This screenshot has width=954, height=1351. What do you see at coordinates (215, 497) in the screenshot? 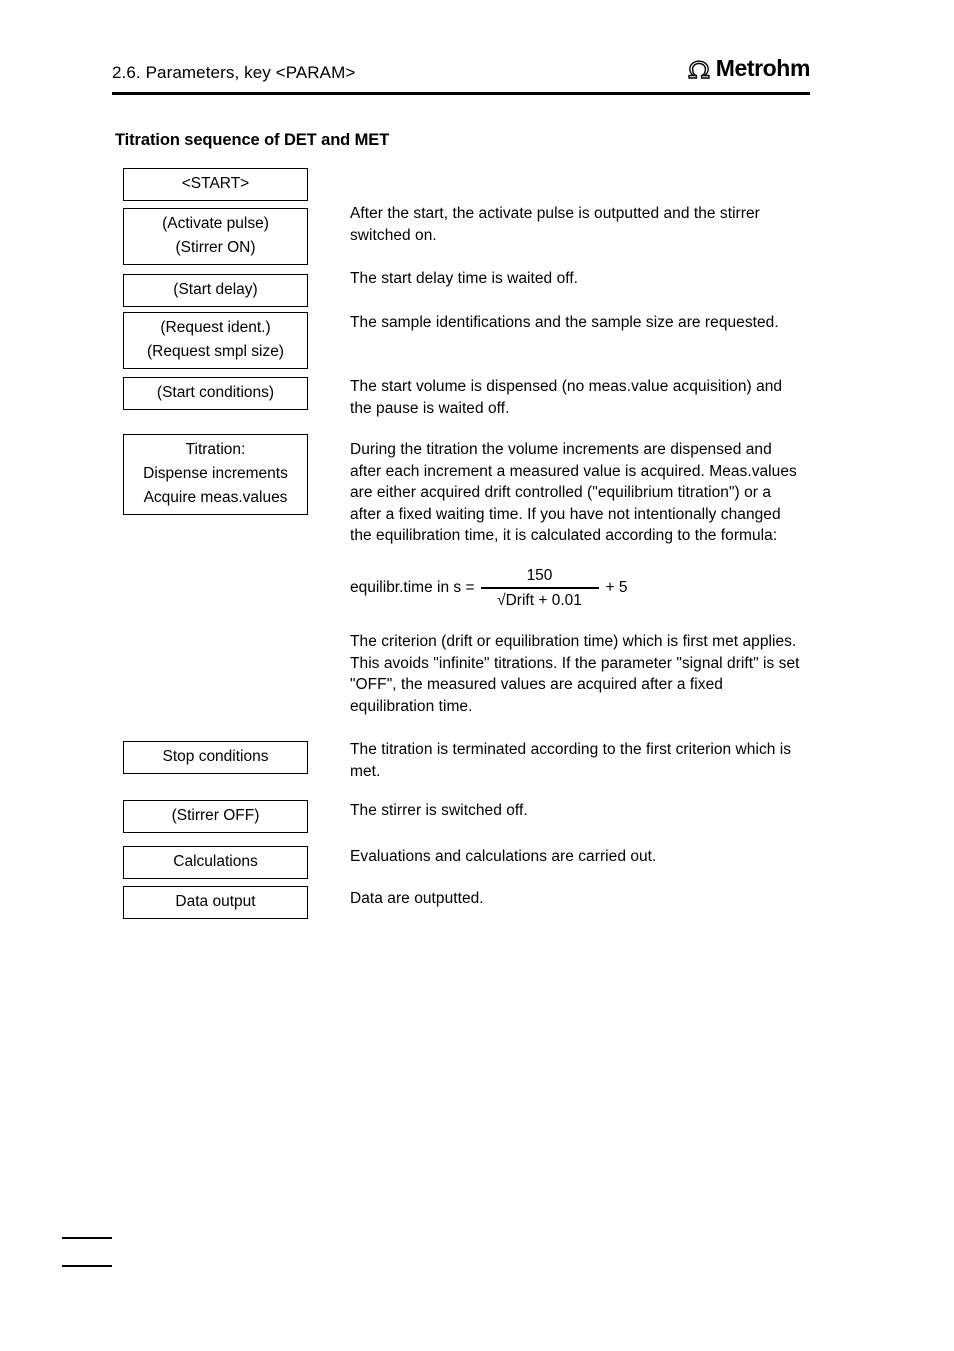
I see `flow-step-line: Acquire meas.values` at bounding box center [215, 497].